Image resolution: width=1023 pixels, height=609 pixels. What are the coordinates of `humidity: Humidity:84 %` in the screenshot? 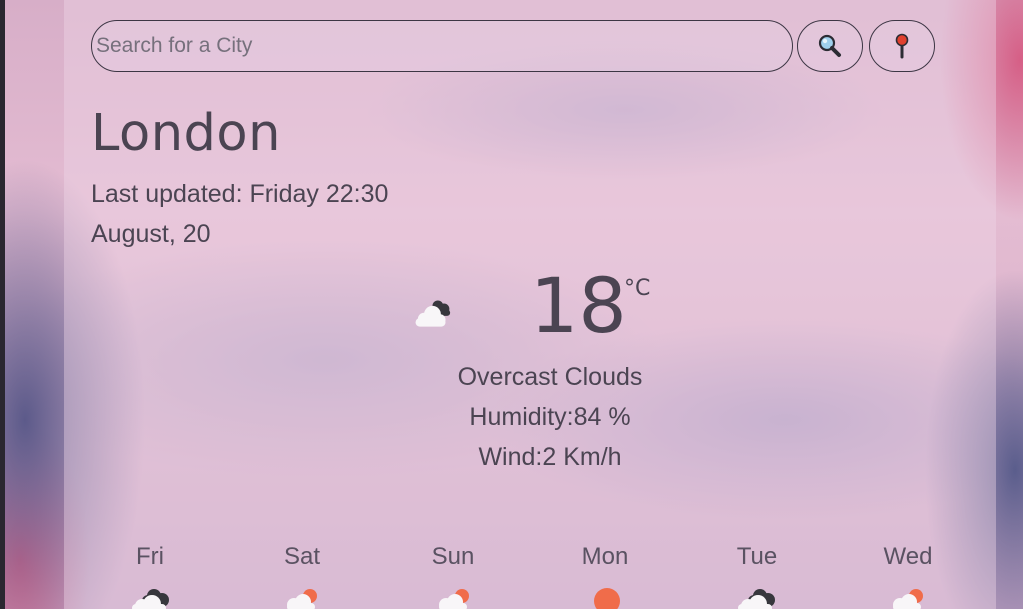 It's located at (550, 417).